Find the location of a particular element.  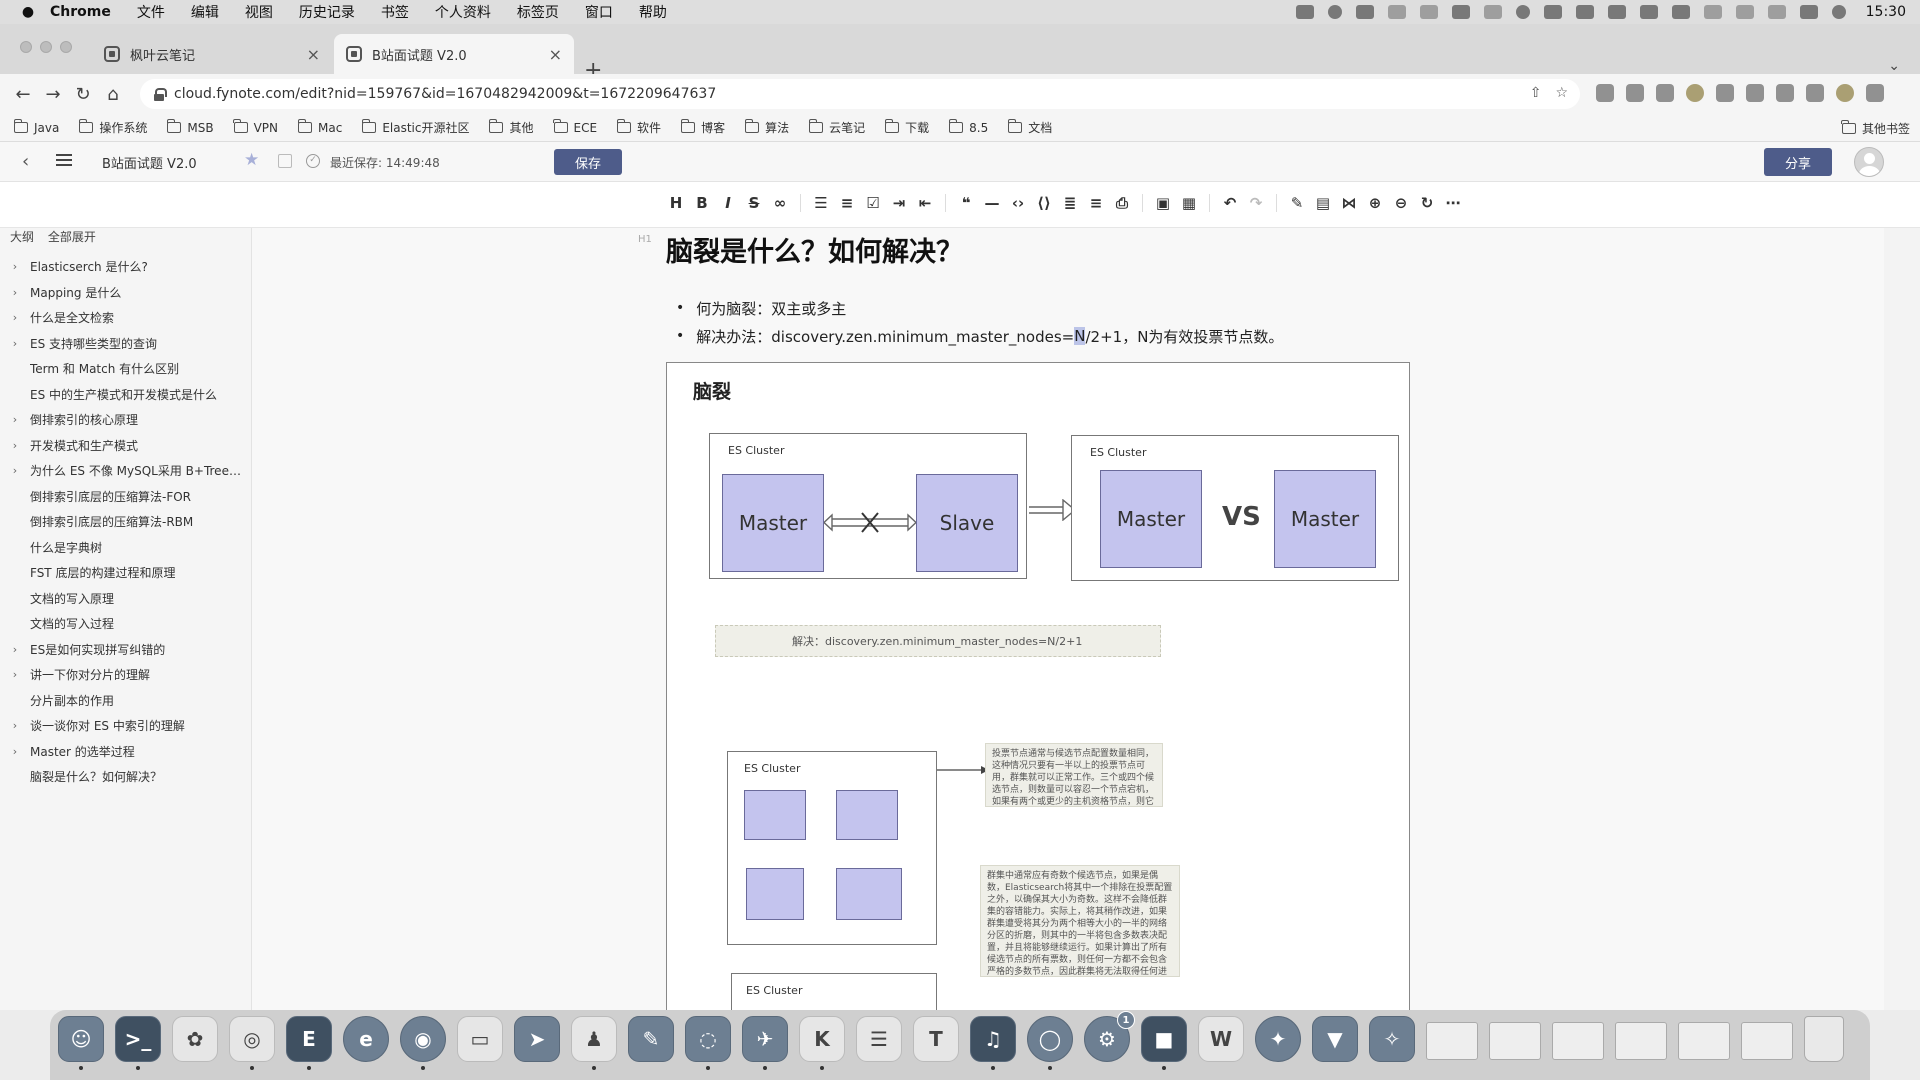

app-icon: ✿ is located at coordinates (195, 1039).